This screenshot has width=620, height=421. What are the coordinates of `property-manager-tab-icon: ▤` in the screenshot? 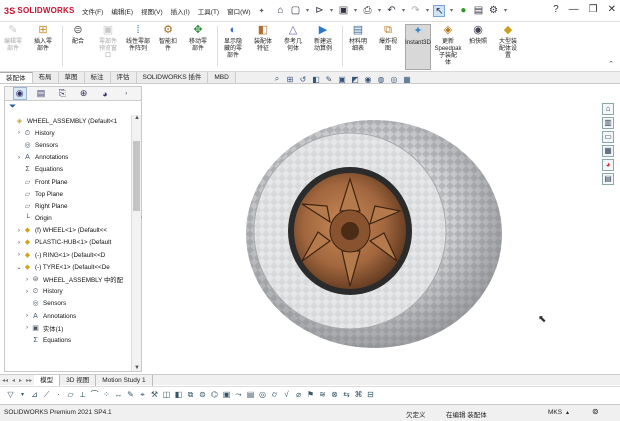 It's located at (41, 93).